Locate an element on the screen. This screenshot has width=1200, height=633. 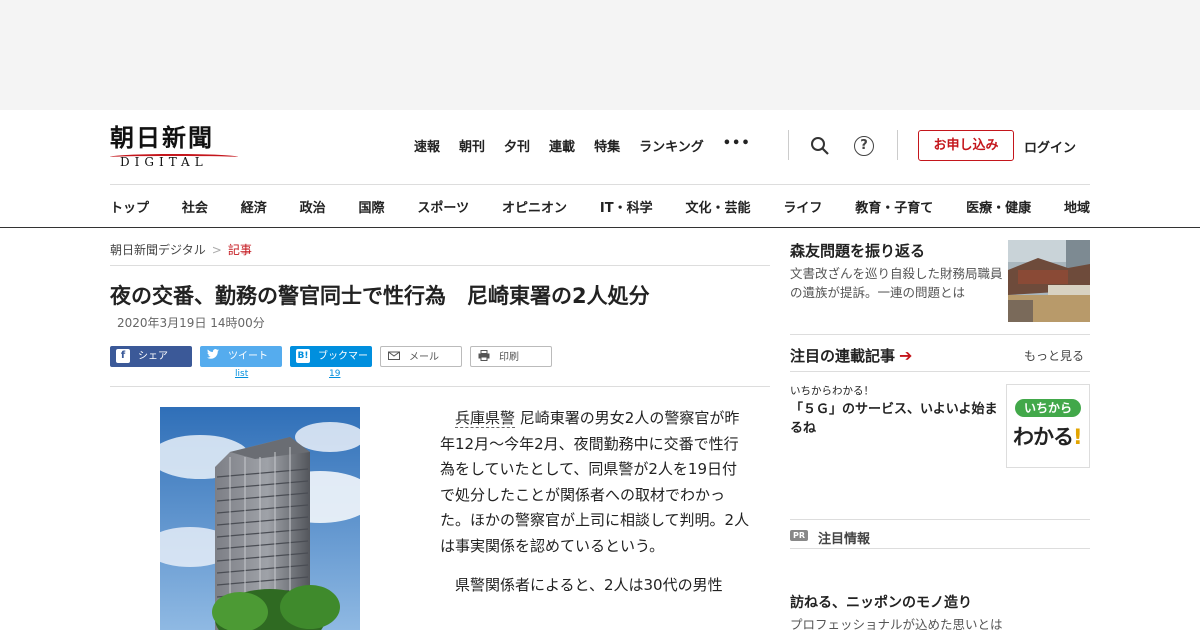
series-logo-mark: ! is located at coordinates (1078, 437).